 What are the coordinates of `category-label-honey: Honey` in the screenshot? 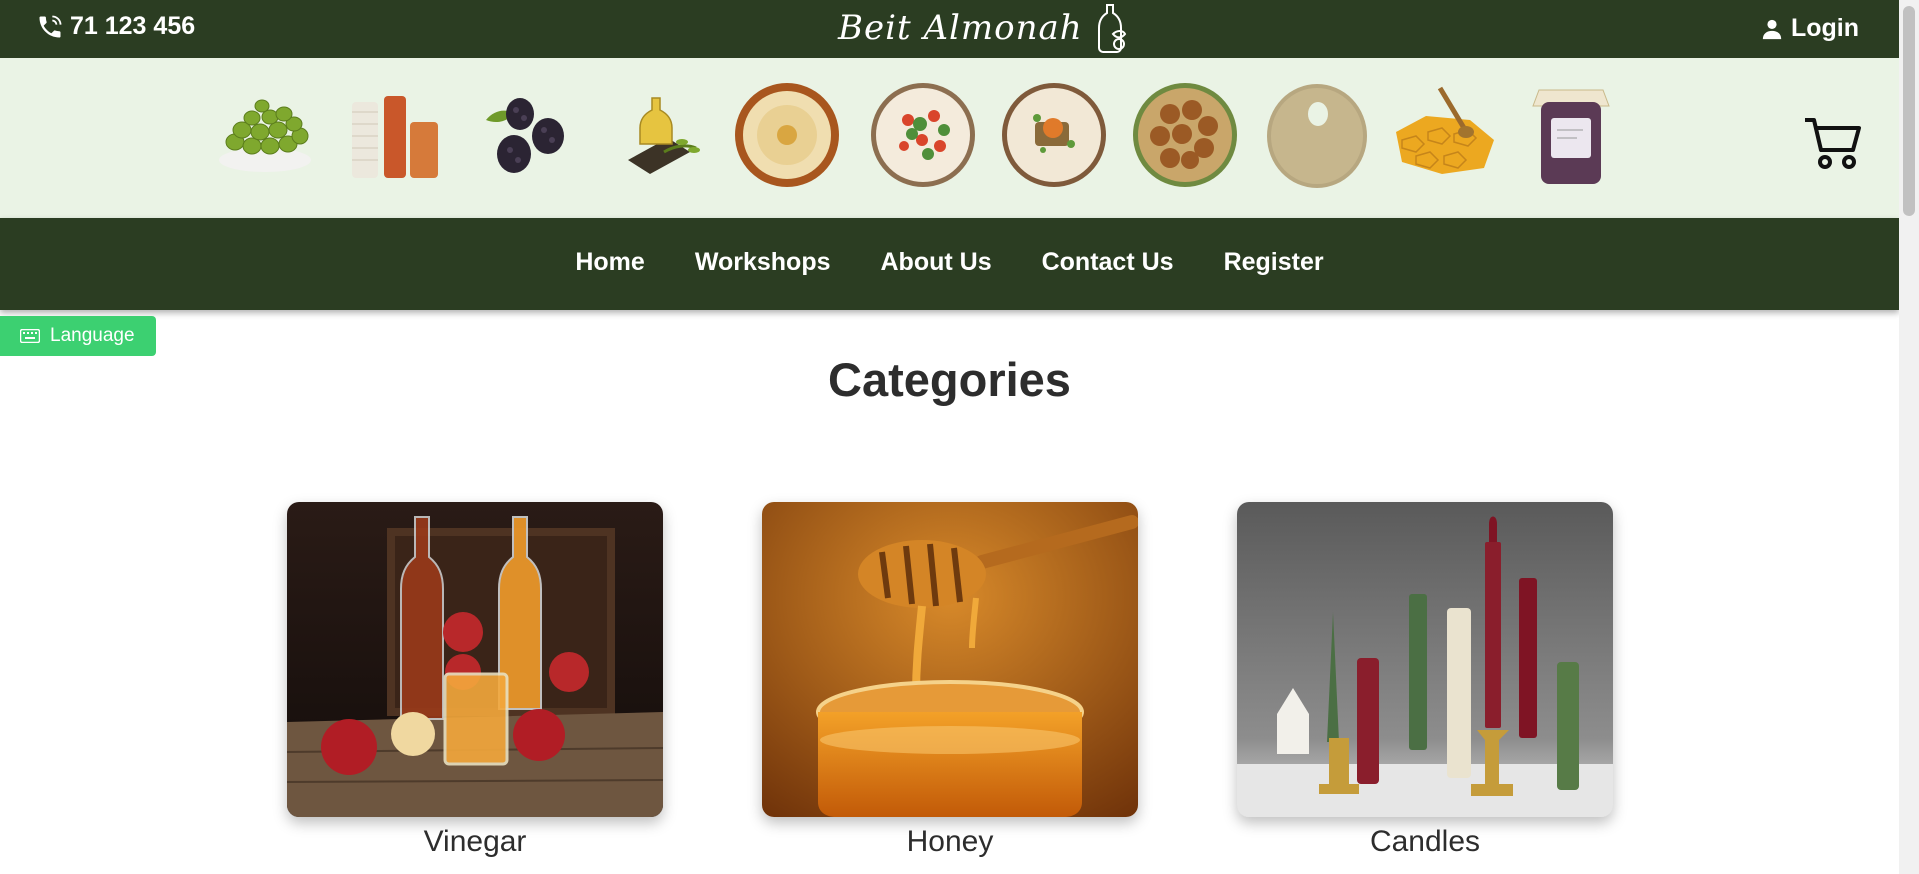 It's located at (950, 841).